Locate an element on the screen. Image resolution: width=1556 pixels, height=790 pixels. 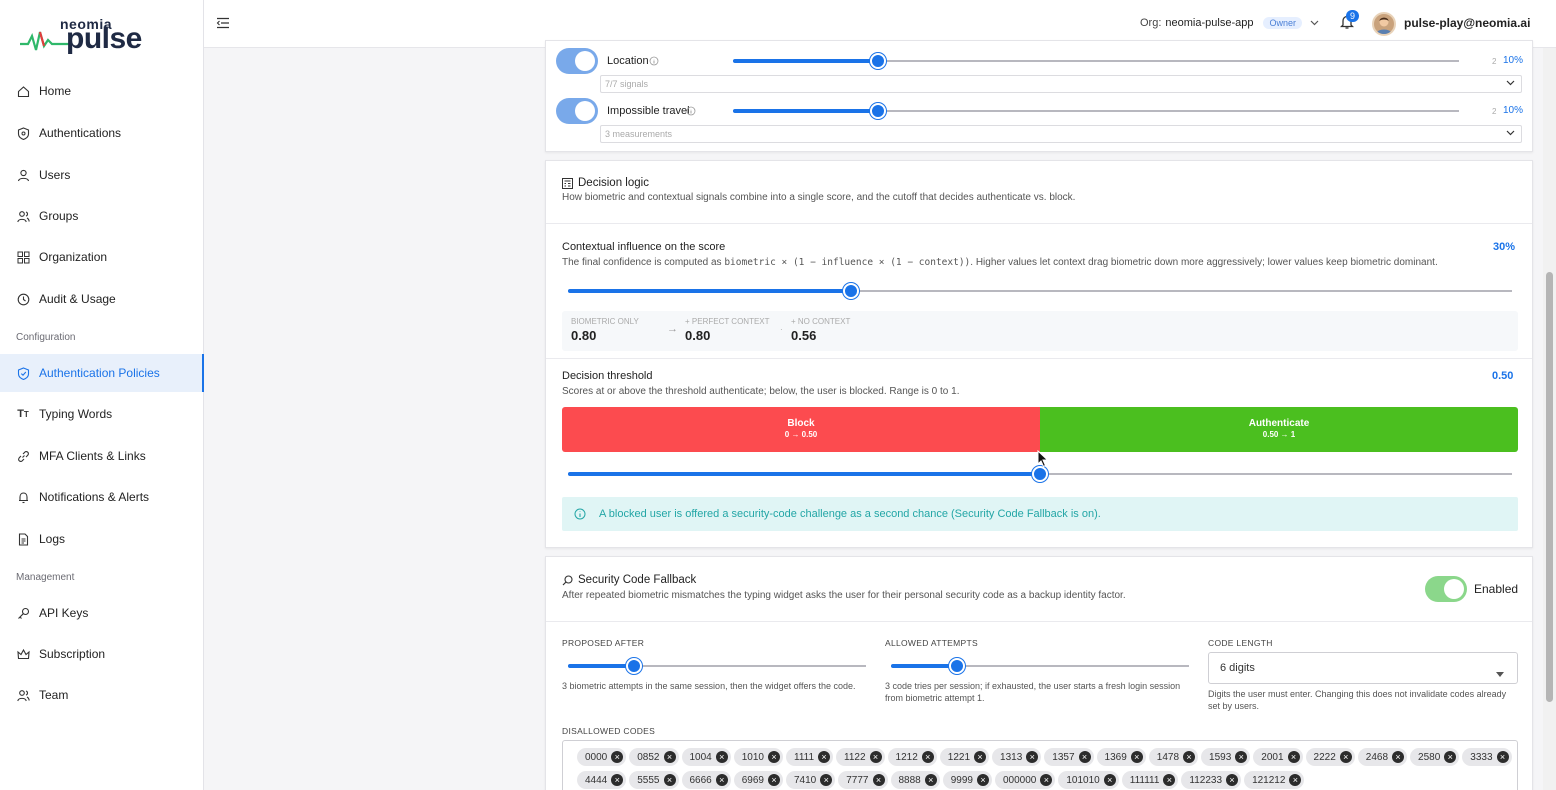
sidebar-item-authentications: Authentications is located at coordinates (102, 133).